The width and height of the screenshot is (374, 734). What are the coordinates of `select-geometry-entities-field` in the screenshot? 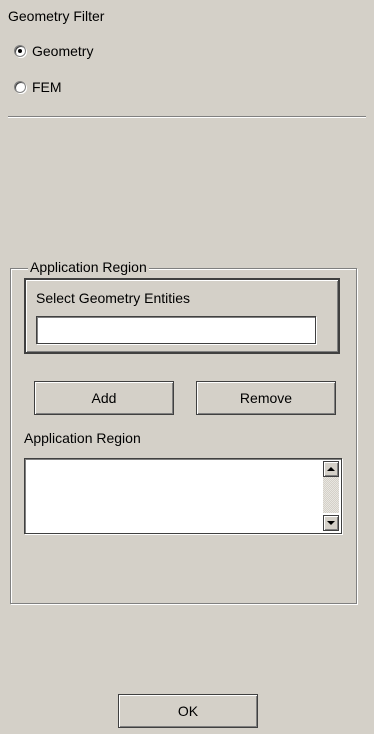 It's located at (176, 330).